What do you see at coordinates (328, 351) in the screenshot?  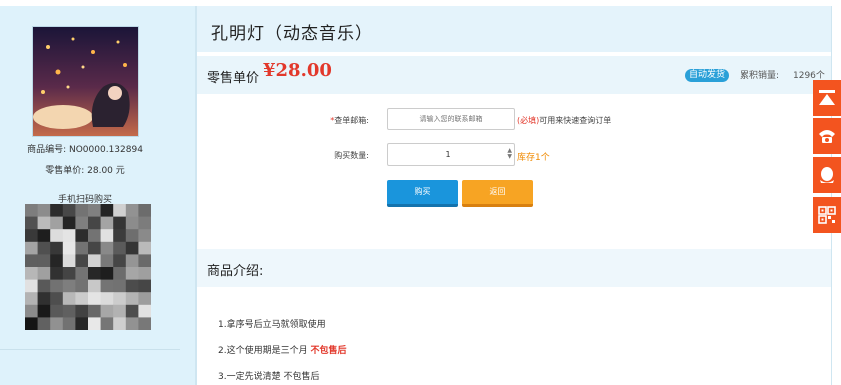 I see `intro-line-highlight: 不包售后` at bounding box center [328, 351].